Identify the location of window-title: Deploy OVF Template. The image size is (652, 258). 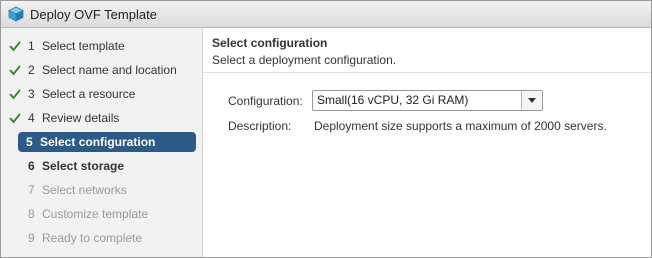
(93, 14).